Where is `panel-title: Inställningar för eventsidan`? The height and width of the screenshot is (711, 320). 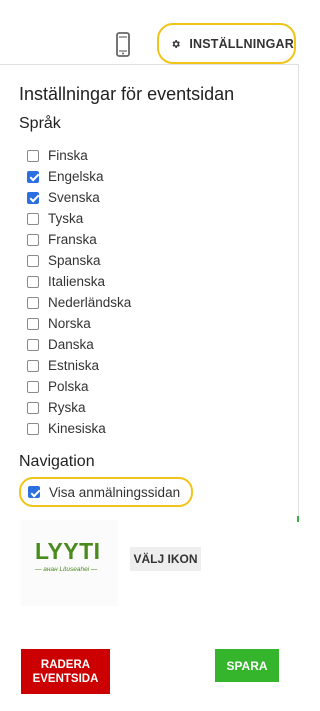 panel-title: Inställningar för eventsidan is located at coordinates (127, 94).